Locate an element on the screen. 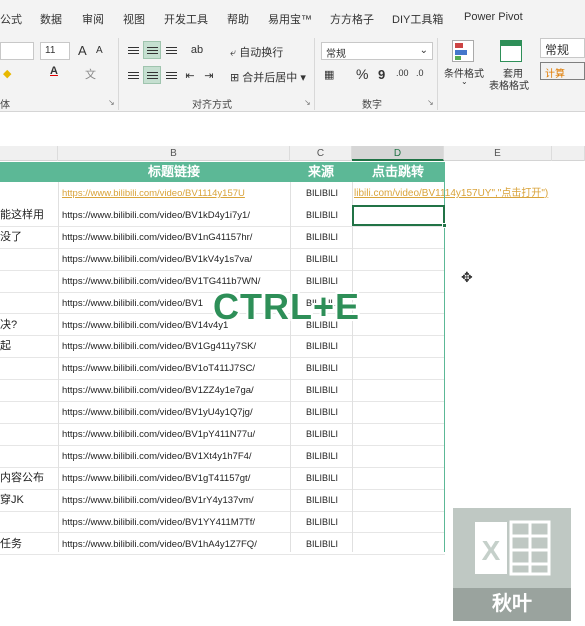  font-dialog-launcher-icon: ↘ is located at coordinates (111, 102).